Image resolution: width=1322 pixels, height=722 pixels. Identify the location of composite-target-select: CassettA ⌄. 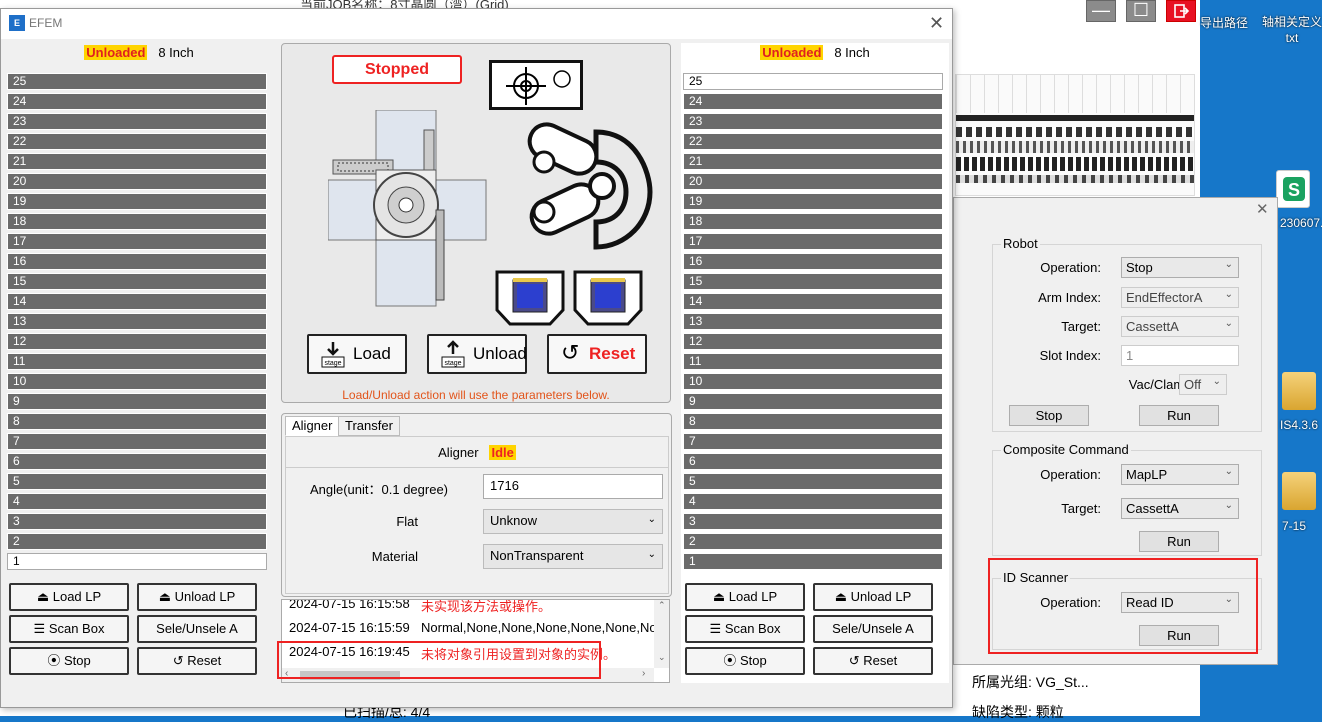
(1180, 508).